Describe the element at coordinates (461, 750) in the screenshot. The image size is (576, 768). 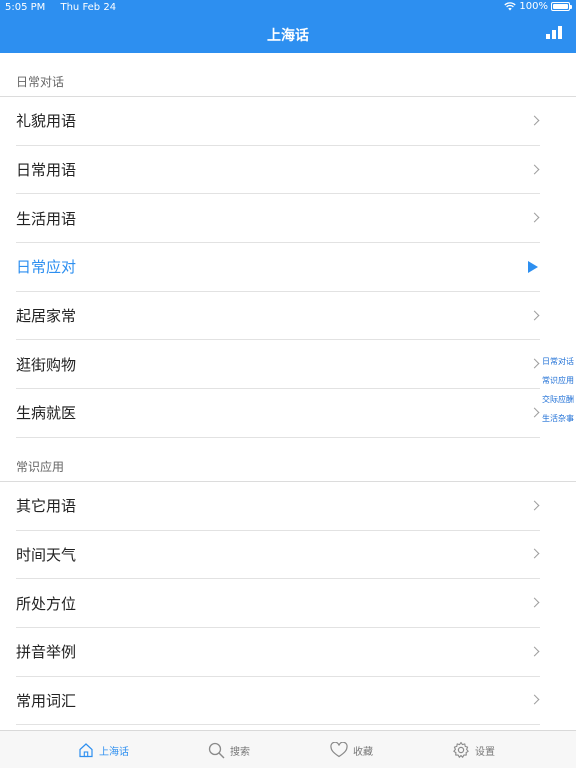
I see `gear-icon` at that location.